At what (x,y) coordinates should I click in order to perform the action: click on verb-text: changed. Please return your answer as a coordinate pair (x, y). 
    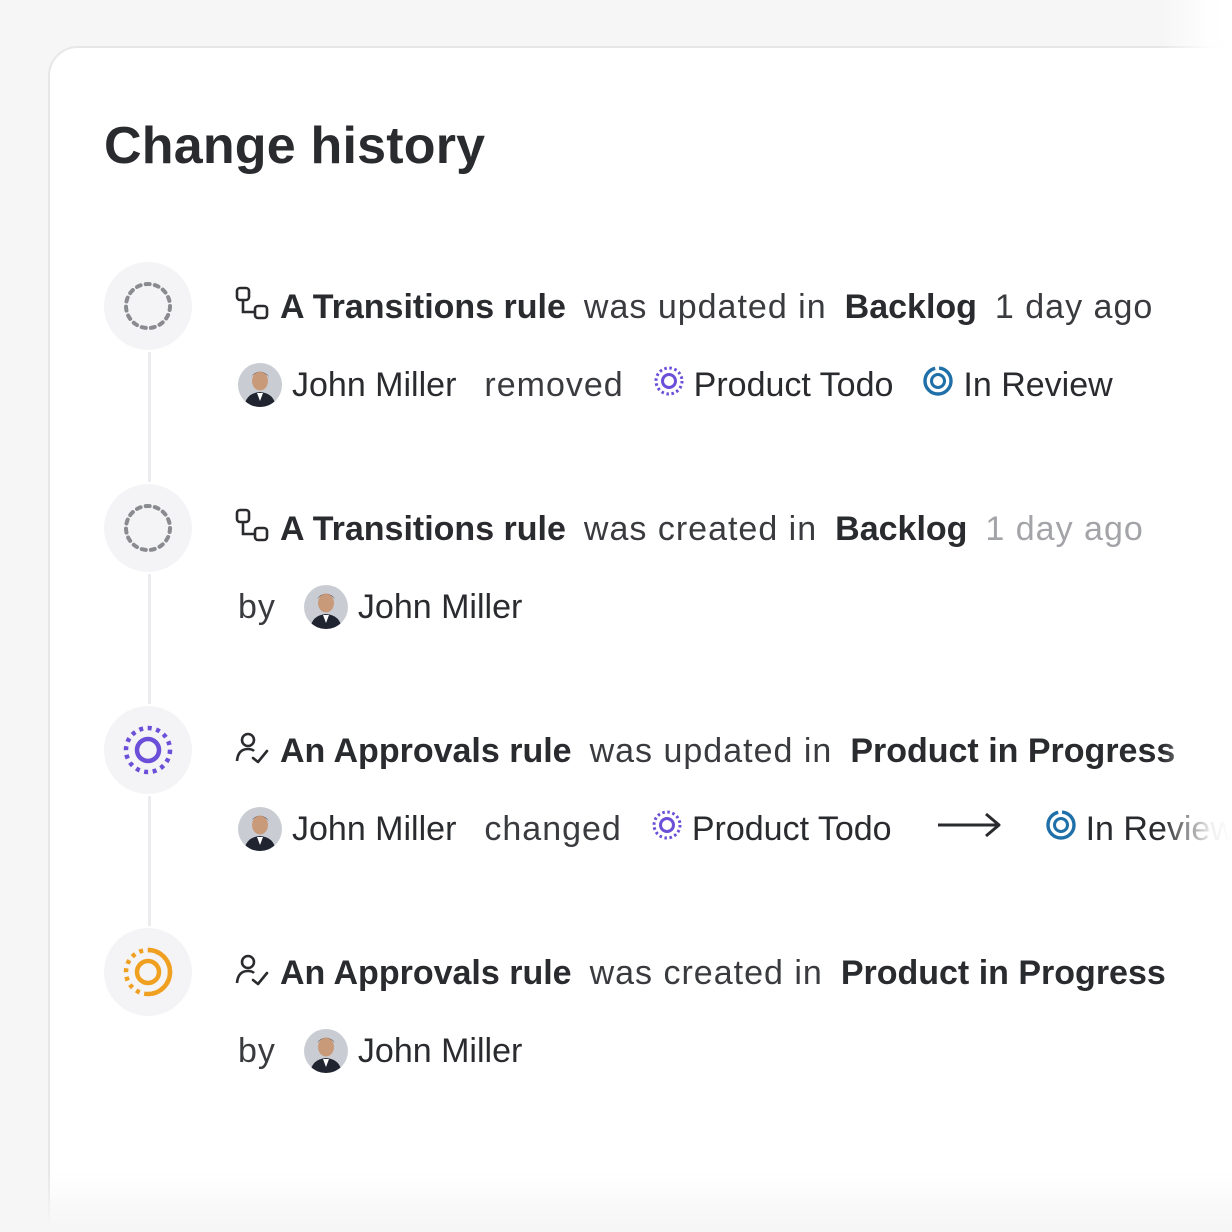
    Looking at the image, I should click on (553, 828).